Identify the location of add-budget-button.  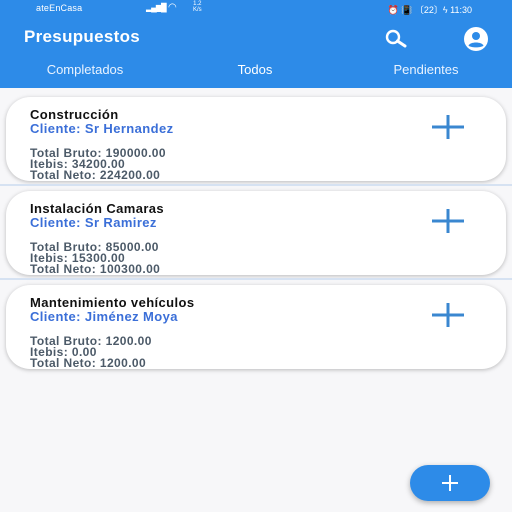
(450, 483).